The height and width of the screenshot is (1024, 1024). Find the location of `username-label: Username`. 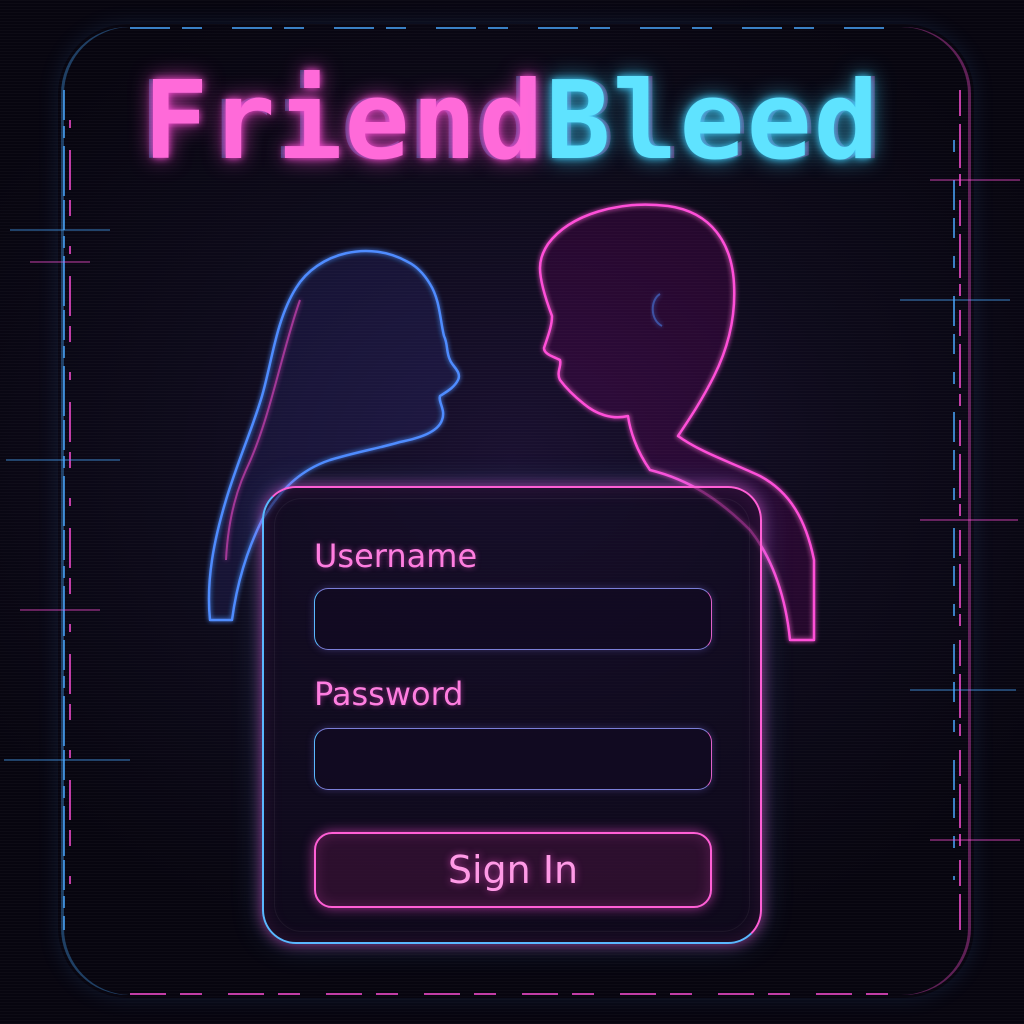

username-label: Username is located at coordinates (396, 556).